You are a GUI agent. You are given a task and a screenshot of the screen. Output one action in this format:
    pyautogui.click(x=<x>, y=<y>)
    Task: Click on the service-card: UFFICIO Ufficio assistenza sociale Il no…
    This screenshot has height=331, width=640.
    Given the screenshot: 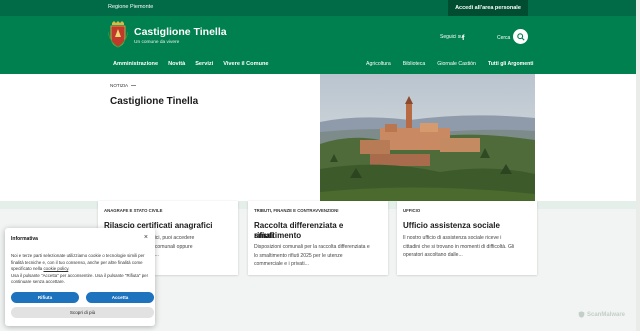 What is the action you would take?
    pyautogui.click(x=467, y=238)
    